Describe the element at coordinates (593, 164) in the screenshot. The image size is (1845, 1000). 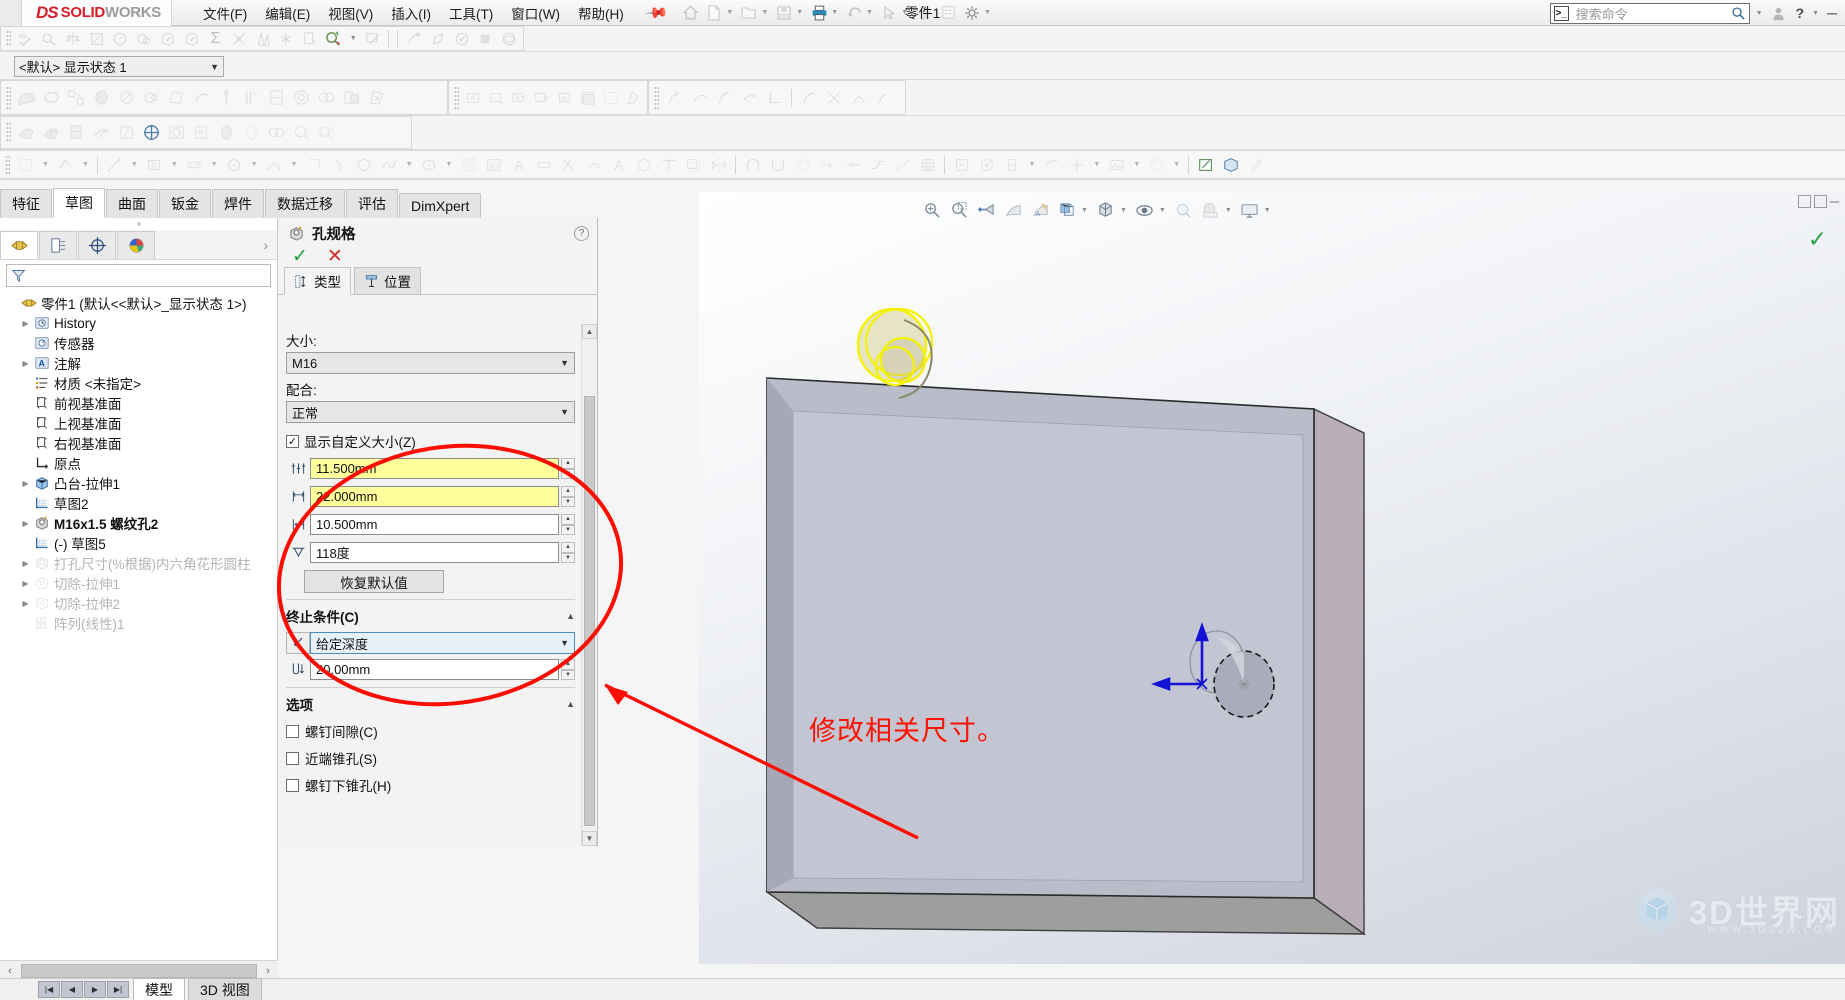
I see `convert-entities-icon` at that location.